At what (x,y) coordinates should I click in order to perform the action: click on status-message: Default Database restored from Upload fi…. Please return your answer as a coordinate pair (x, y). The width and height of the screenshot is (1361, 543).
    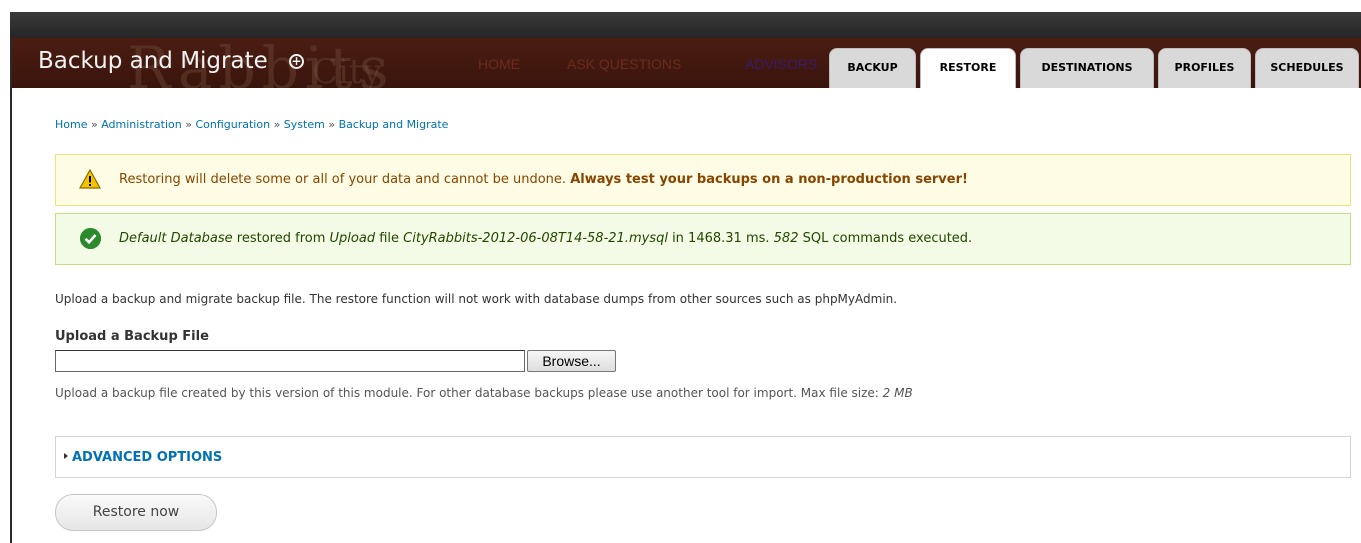
    Looking at the image, I should click on (703, 239).